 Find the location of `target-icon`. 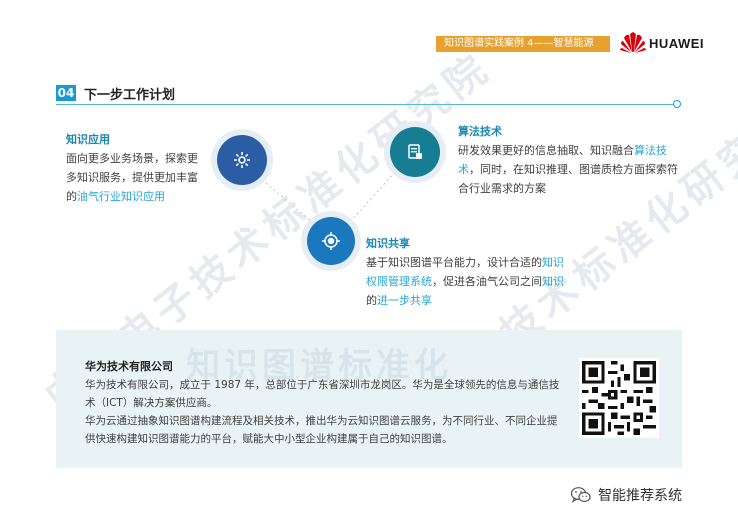

target-icon is located at coordinates (331, 241).